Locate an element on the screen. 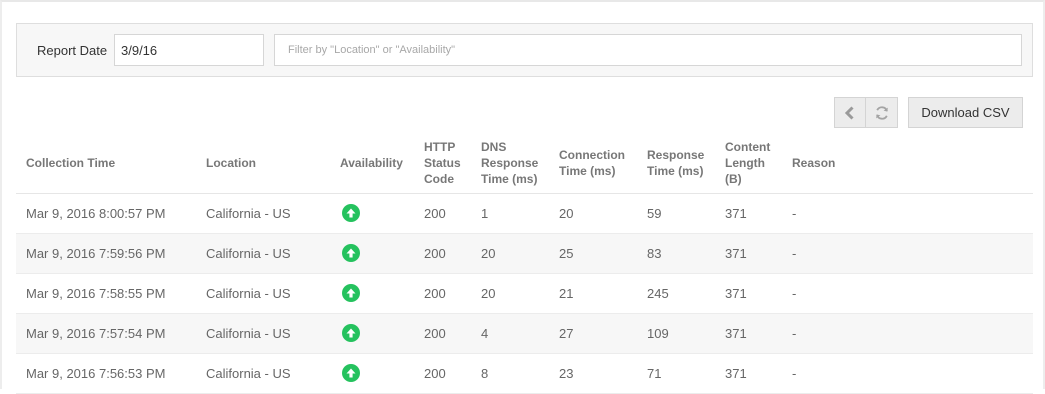 This screenshot has height=394, width=1045. report-date-label: Report Date is located at coordinates (72, 50).